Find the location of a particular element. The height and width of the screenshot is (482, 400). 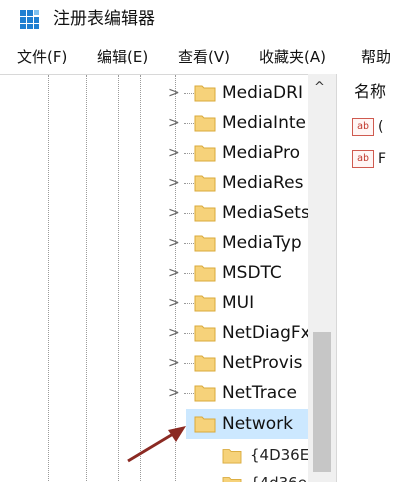

menu-edit: 编辑(E) is located at coordinates (122, 57).